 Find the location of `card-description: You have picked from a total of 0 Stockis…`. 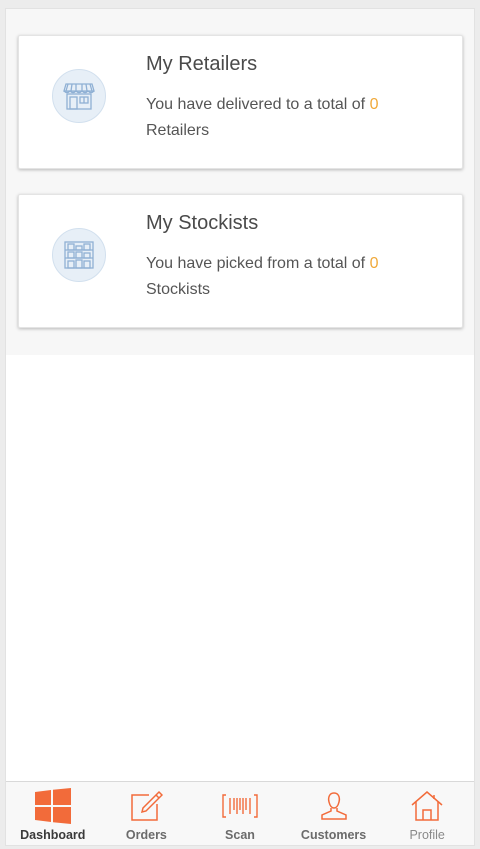

card-description: You have picked from a total of 0 Stockis… is located at coordinates (296, 277).